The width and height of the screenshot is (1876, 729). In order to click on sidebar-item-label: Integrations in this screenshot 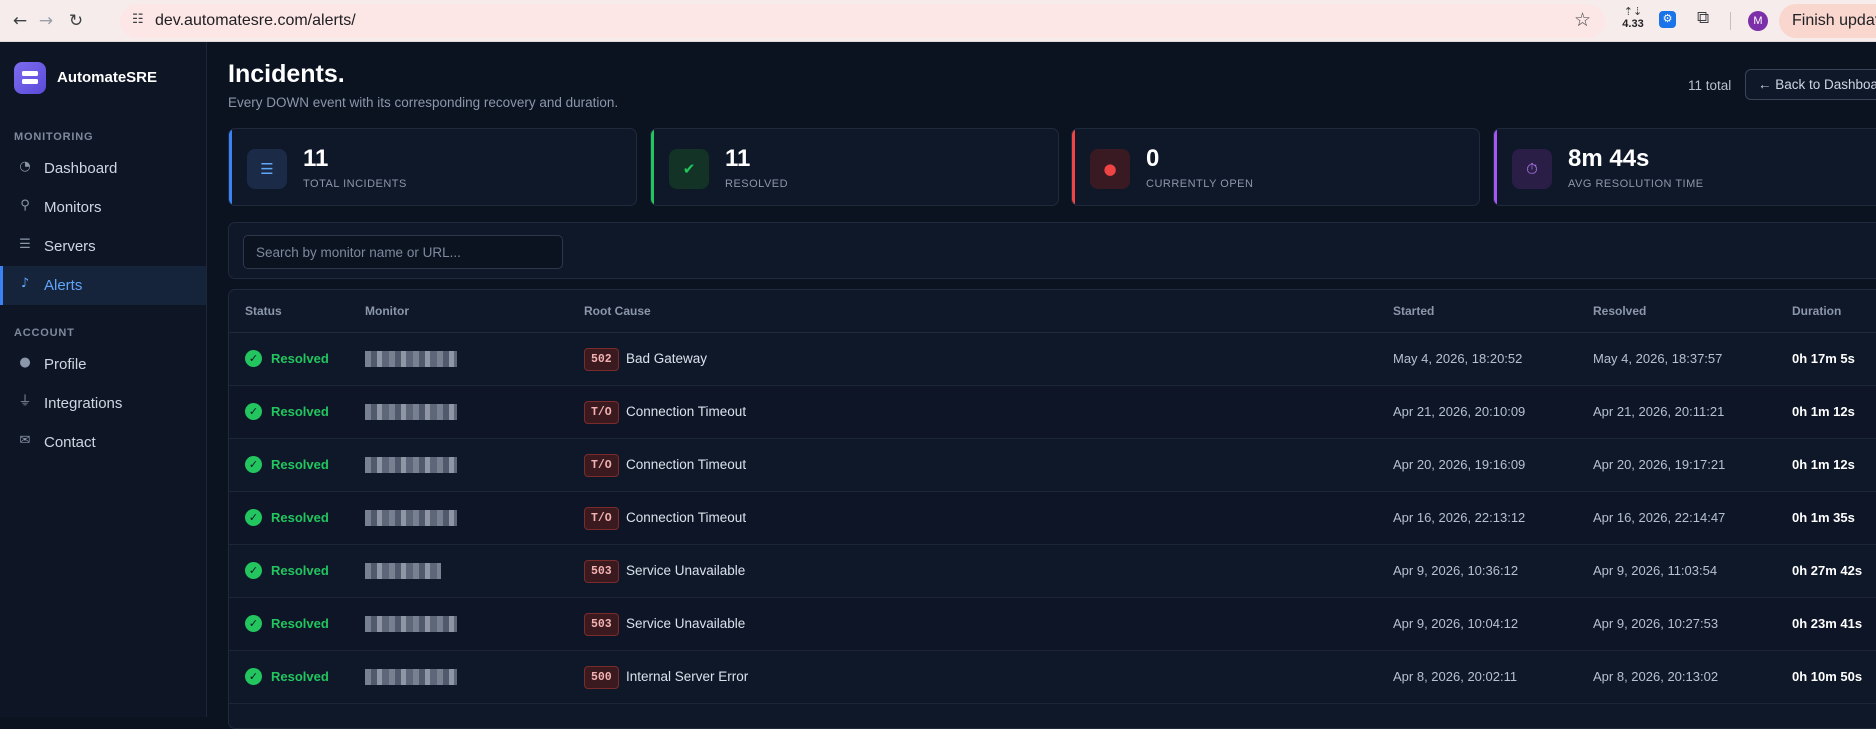, I will do `click(83, 403)`.